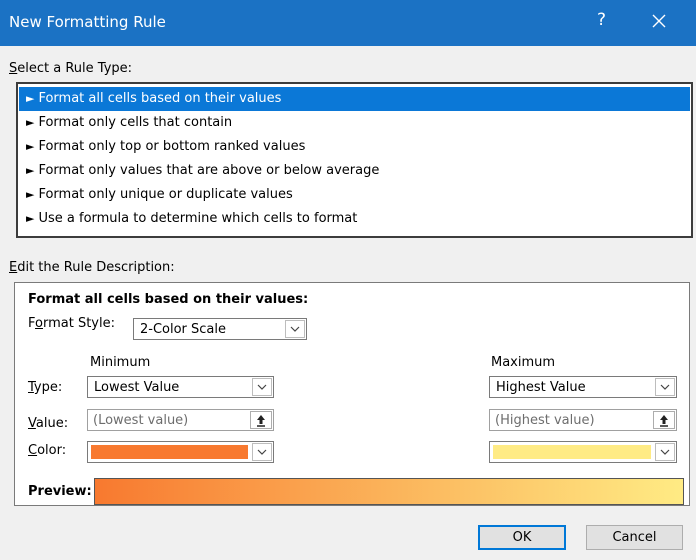 The image size is (696, 560). Describe the element at coordinates (120, 362) in the screenshot. I see `minimum-header: Minimum` at that location.